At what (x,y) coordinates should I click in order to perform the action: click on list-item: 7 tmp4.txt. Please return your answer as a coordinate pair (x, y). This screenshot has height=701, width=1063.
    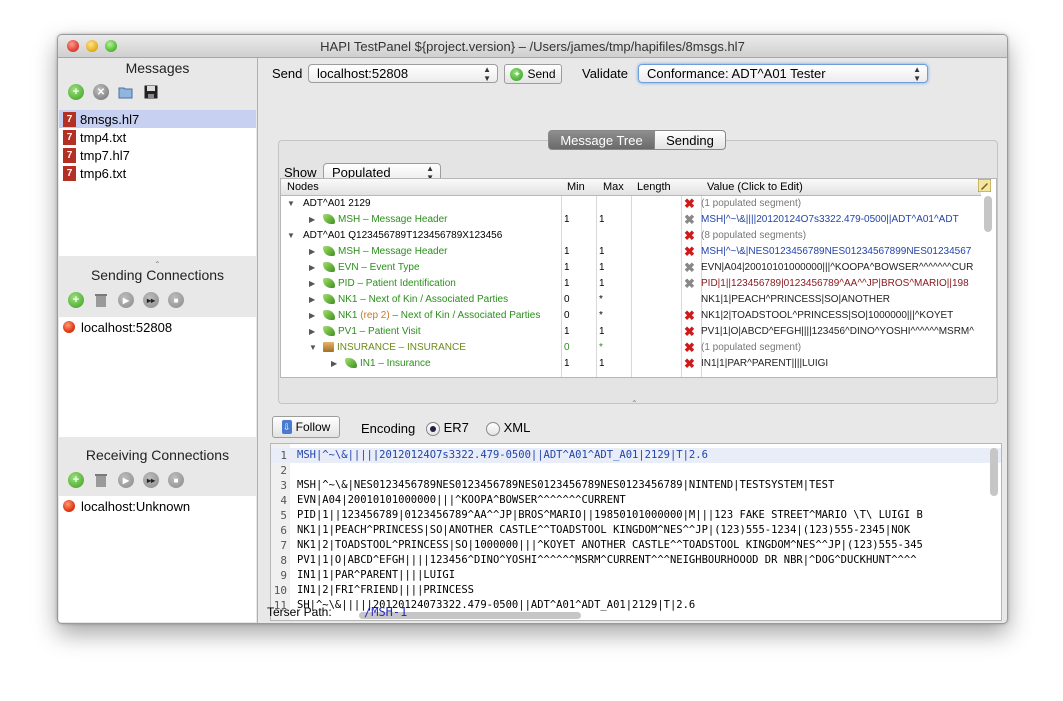
    Looking at the image, I should click on (157, 137).